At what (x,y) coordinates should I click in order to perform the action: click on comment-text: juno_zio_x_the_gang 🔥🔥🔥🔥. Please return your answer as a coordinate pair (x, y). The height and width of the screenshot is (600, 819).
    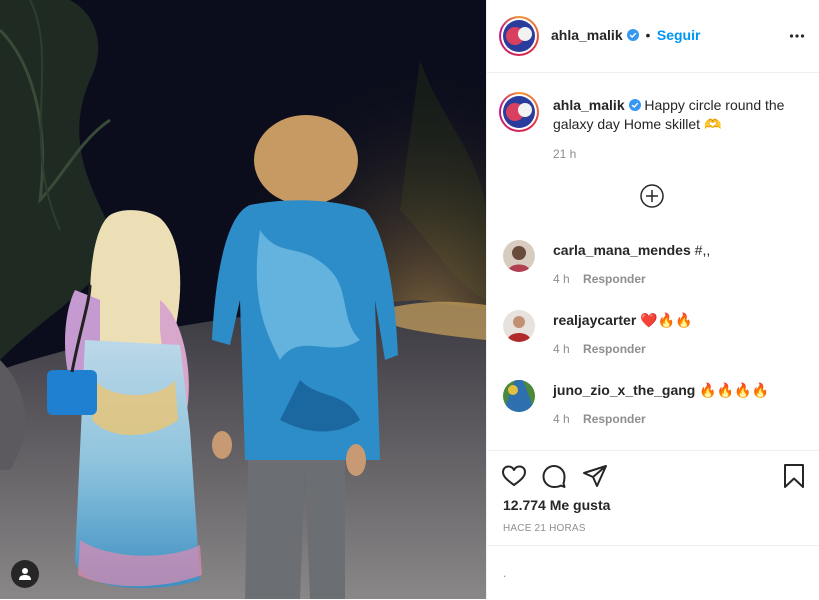
    Looking at the image, I should click on (661, 390).